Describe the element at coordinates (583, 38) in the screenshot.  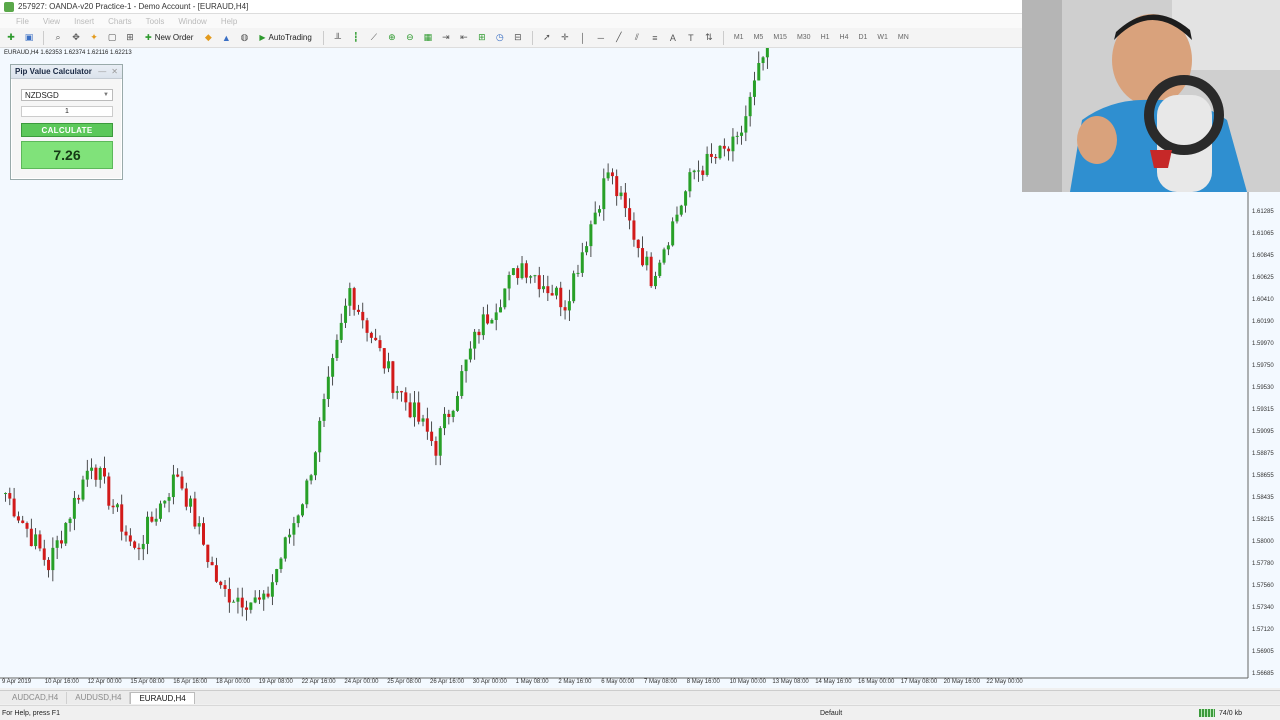
I see `vertical-line-icon: │` at that location.